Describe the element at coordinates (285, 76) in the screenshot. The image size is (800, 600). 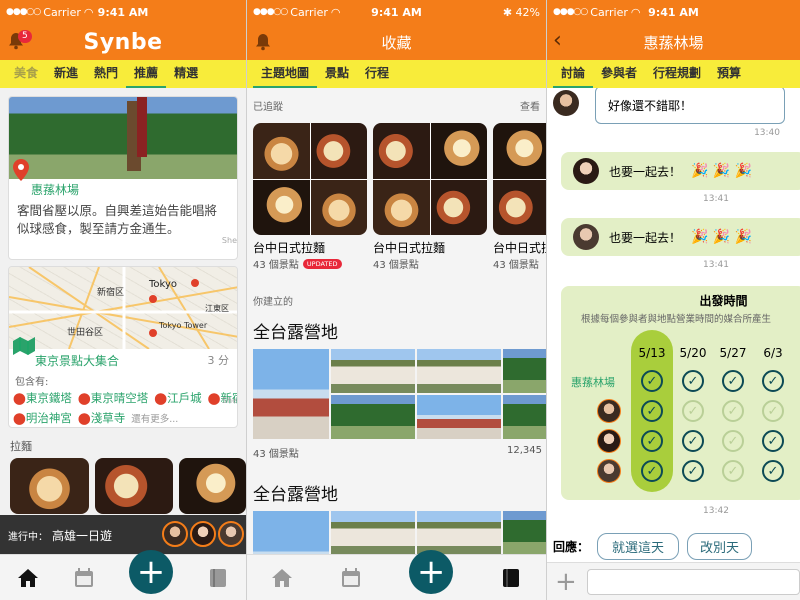
I see `tab-theme-maps: 主題地圖` at that location.